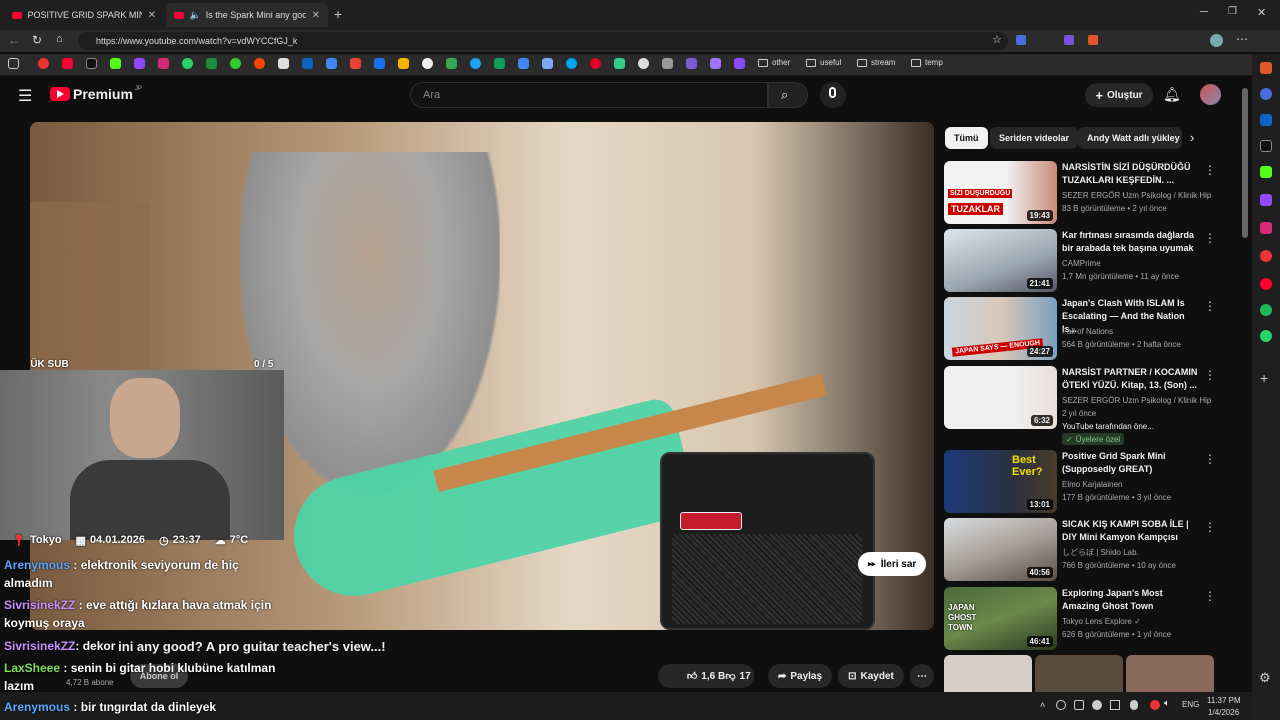  Describe the element at coordinates (1000, 260) in the screenshot. I see `video-thumbnail: 21:41` at that location.